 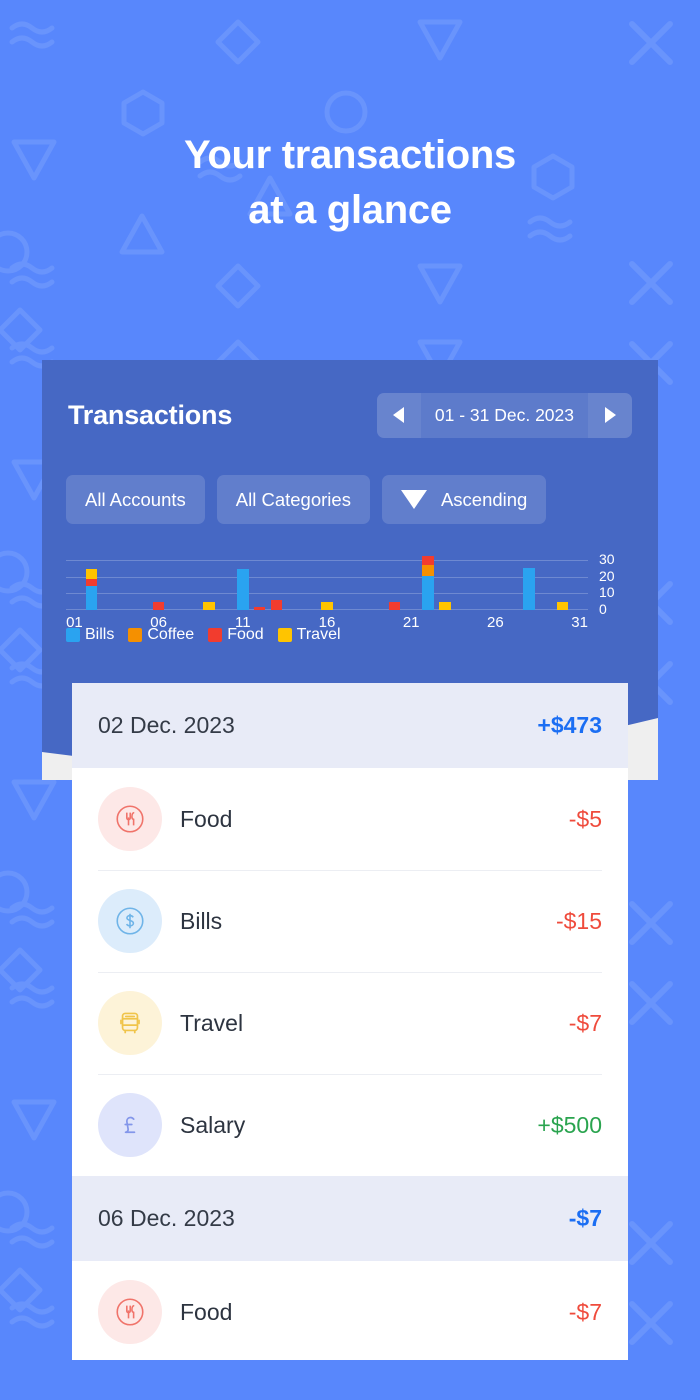 I want to click on transaction-row: Travel -$7, so click(x=350, y=1023).